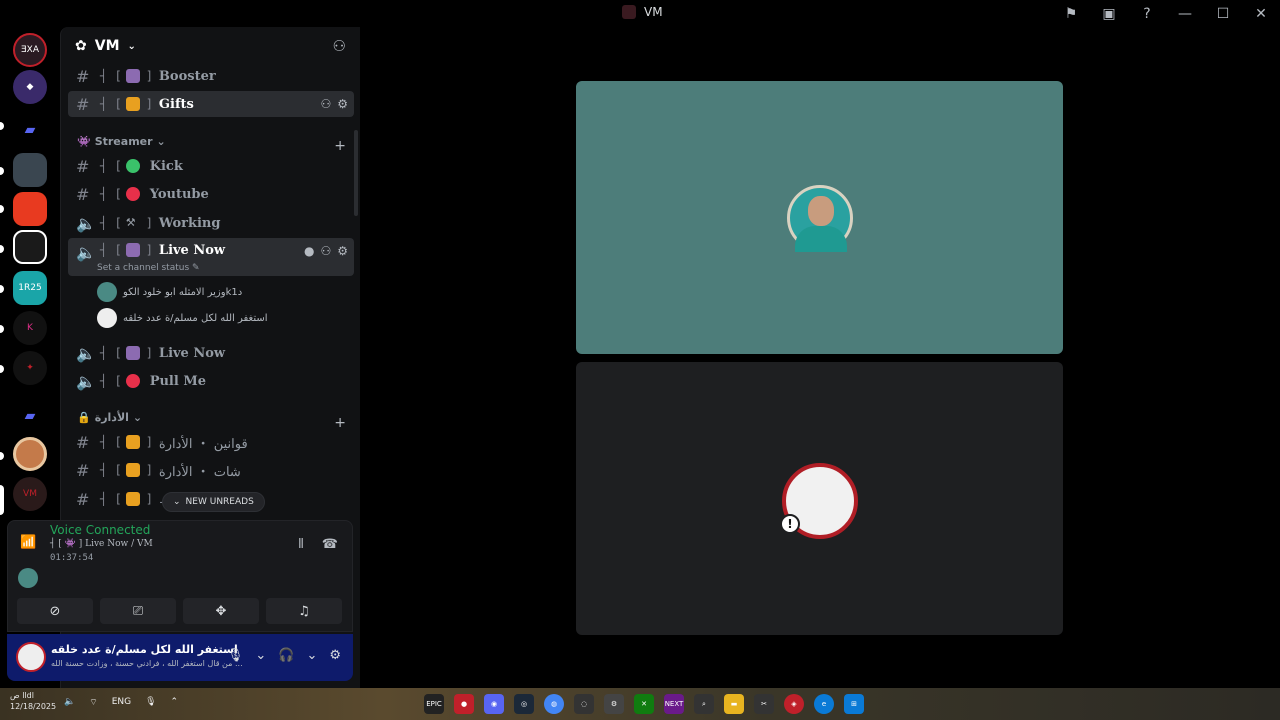 This screenshot has height=720, width=1280. What do you see at coordinates (821, 211) in the screenshot?
I see `avatar-face` at bounding box center [821, 211].